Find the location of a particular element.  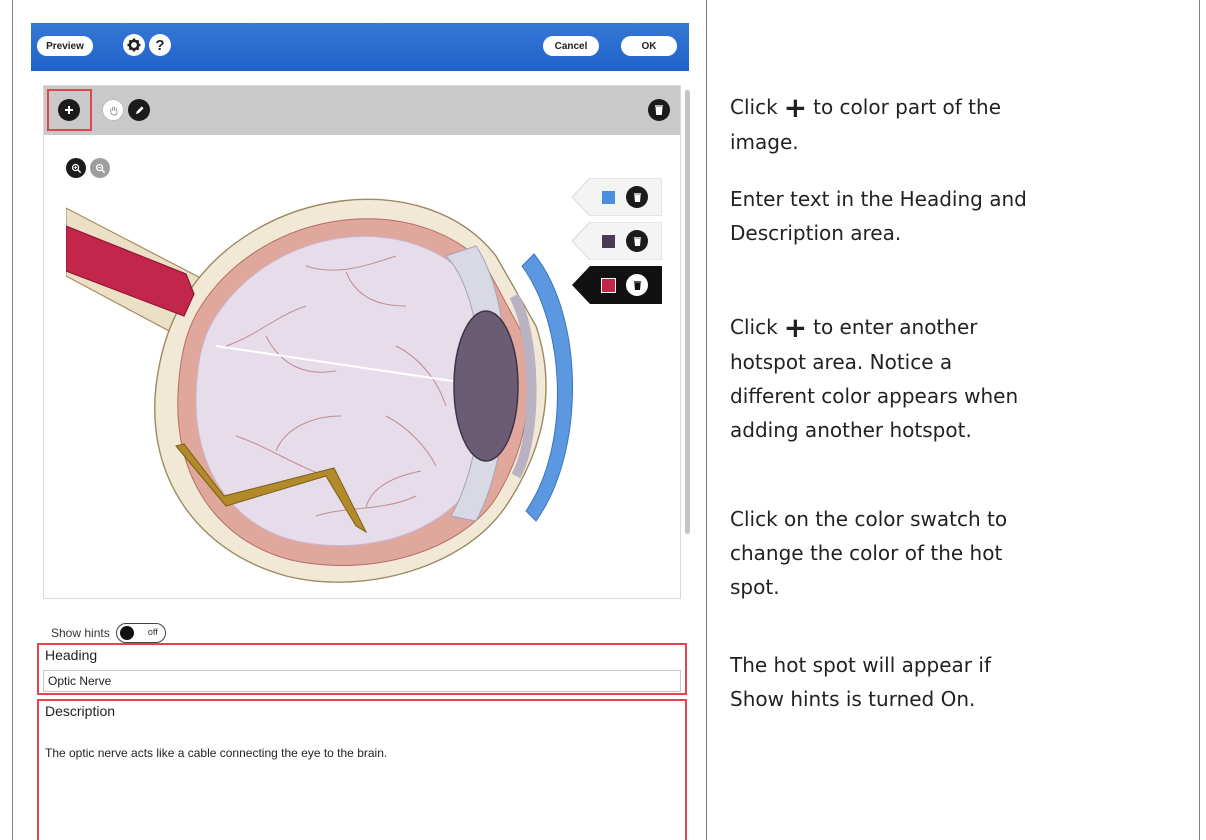

cancel-button: Cancel is located at coordinates (571, 46).